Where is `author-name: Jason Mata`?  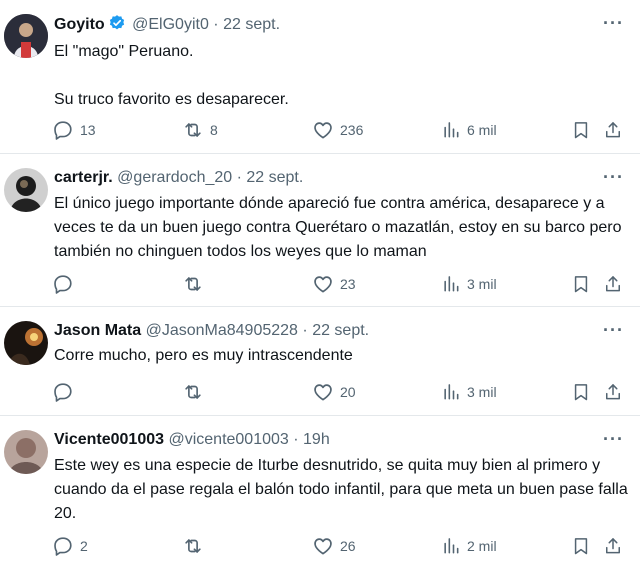
author-name: Jason Mata is located at coordinates (97, 330).